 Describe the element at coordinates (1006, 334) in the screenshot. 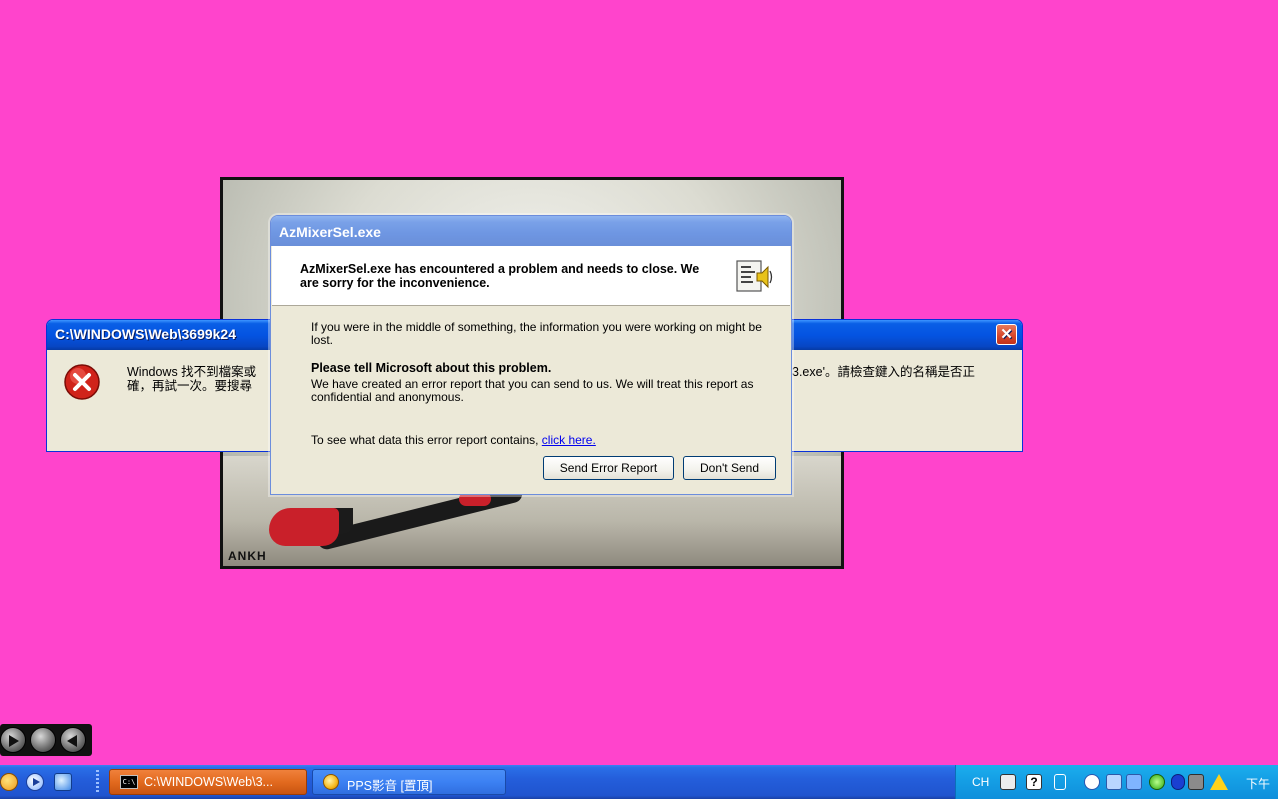

I see `close-icon: ✕` at that location.